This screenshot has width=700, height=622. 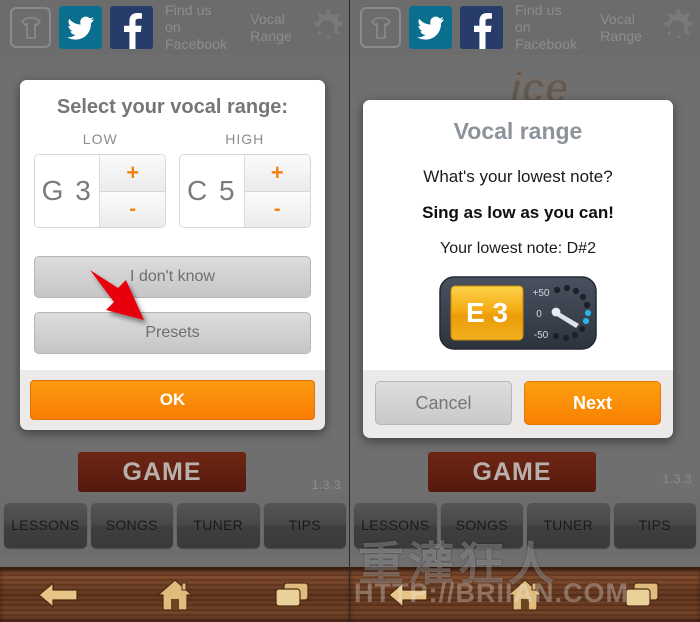 I want to click on tab-tuner: TUNER, so click(x=218, y=525).